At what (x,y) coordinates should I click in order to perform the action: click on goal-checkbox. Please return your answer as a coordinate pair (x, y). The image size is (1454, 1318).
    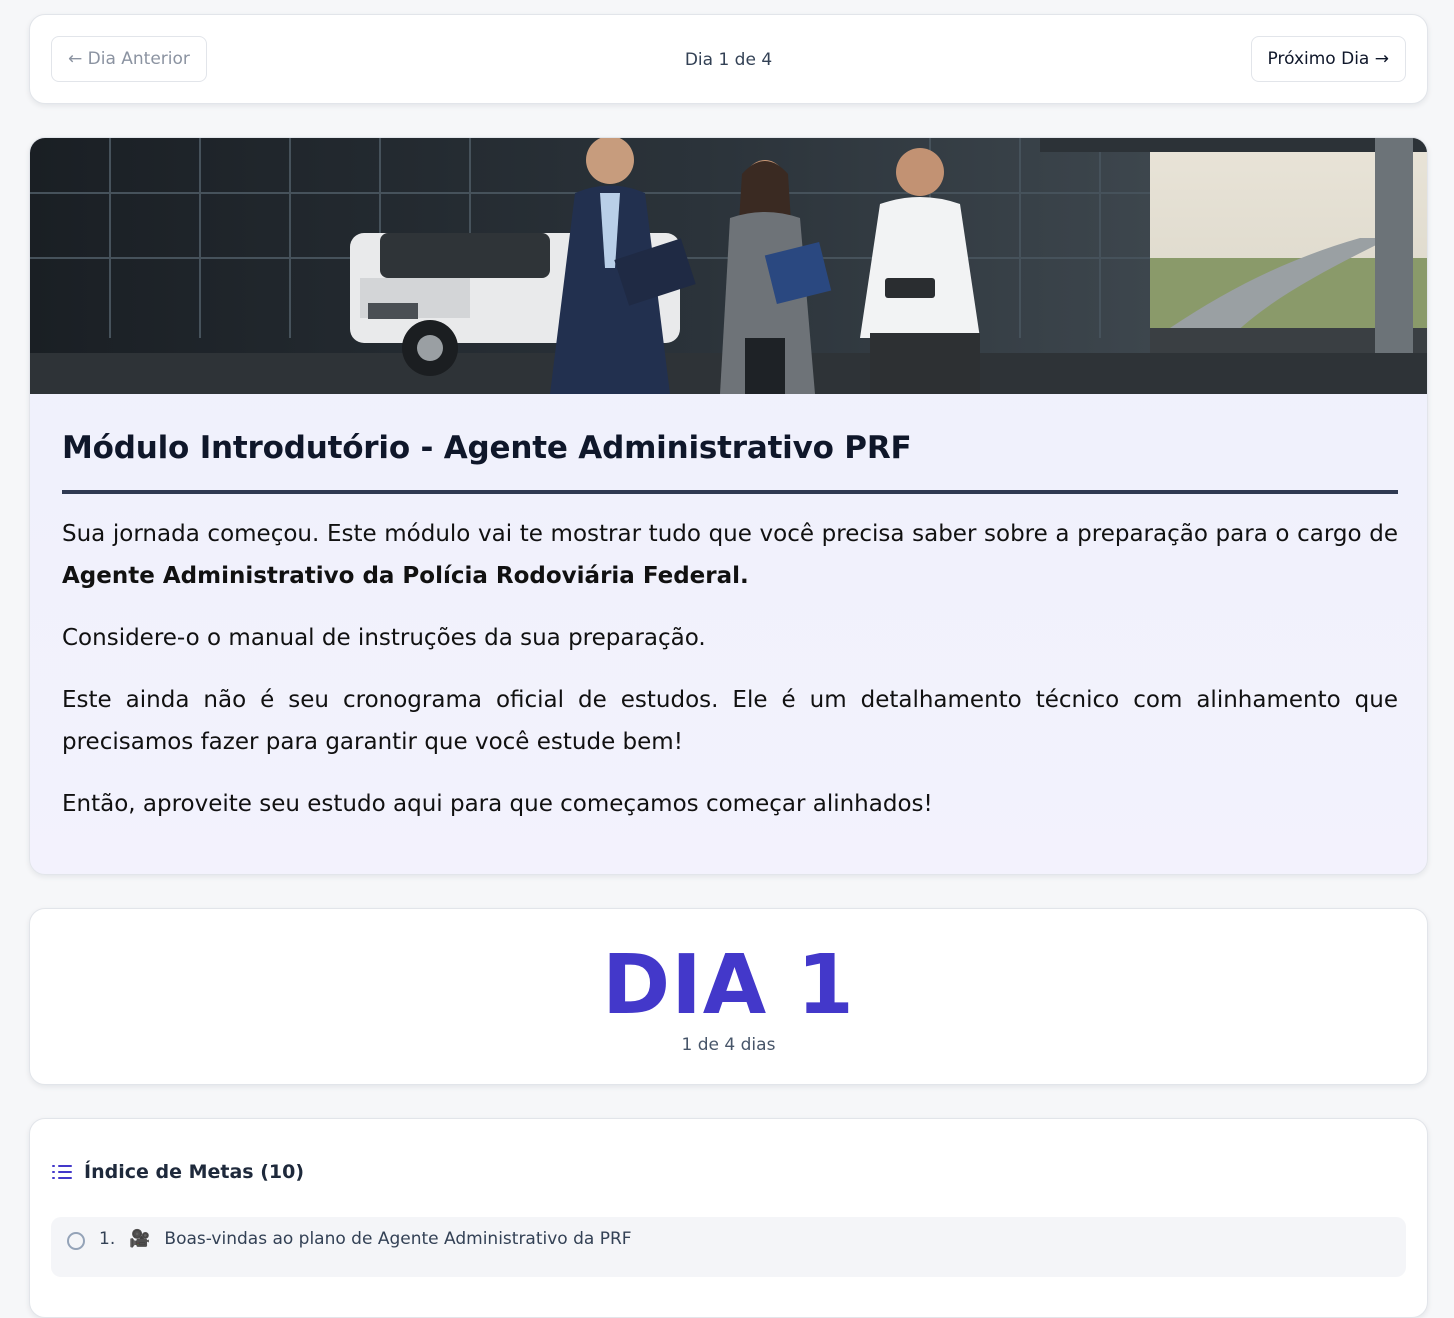
    Looking at the image, I should click on (76, 1241).